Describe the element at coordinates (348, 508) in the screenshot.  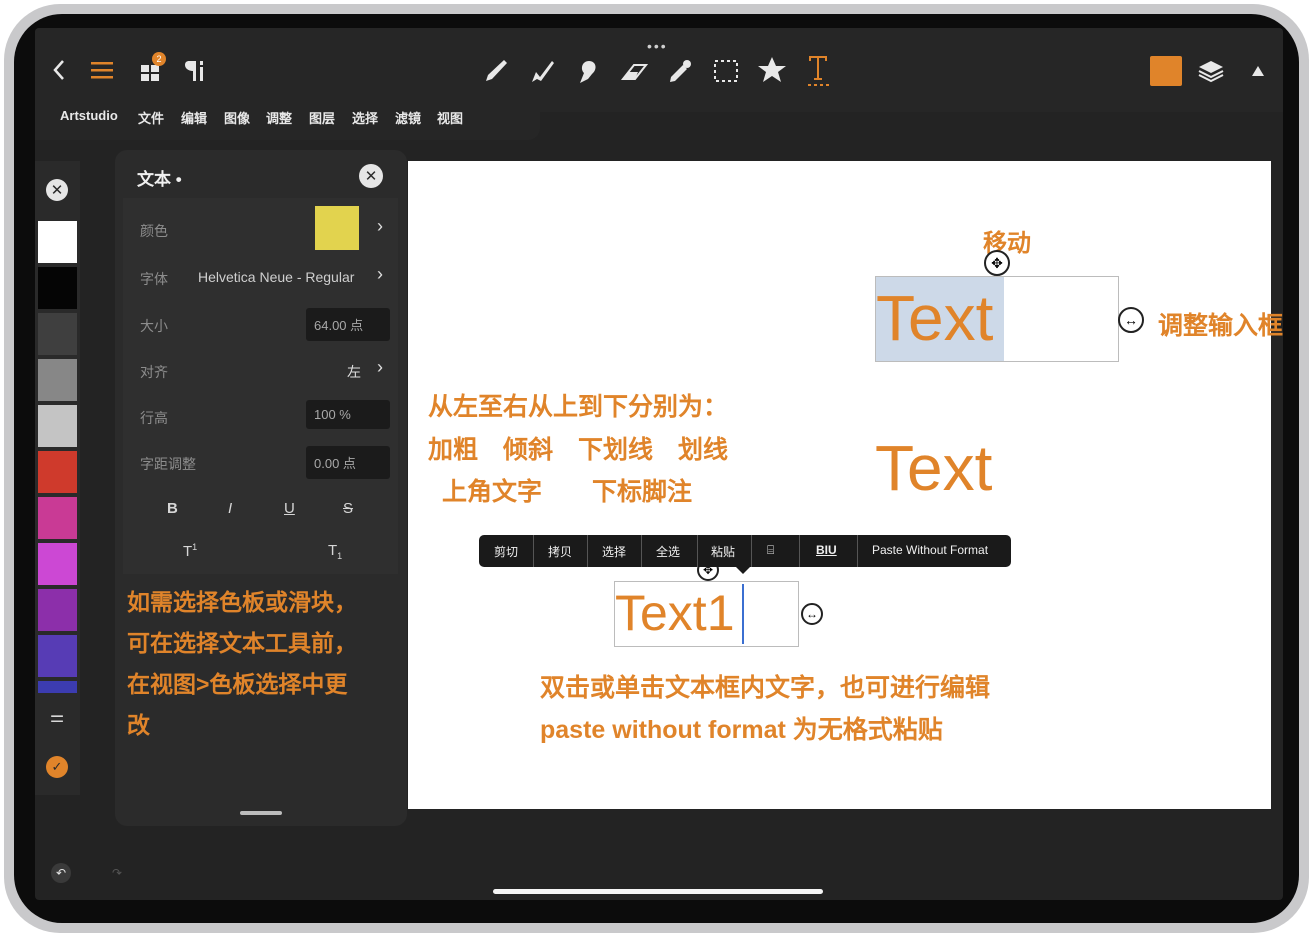
I see `strikethrough-button: S` at that location.